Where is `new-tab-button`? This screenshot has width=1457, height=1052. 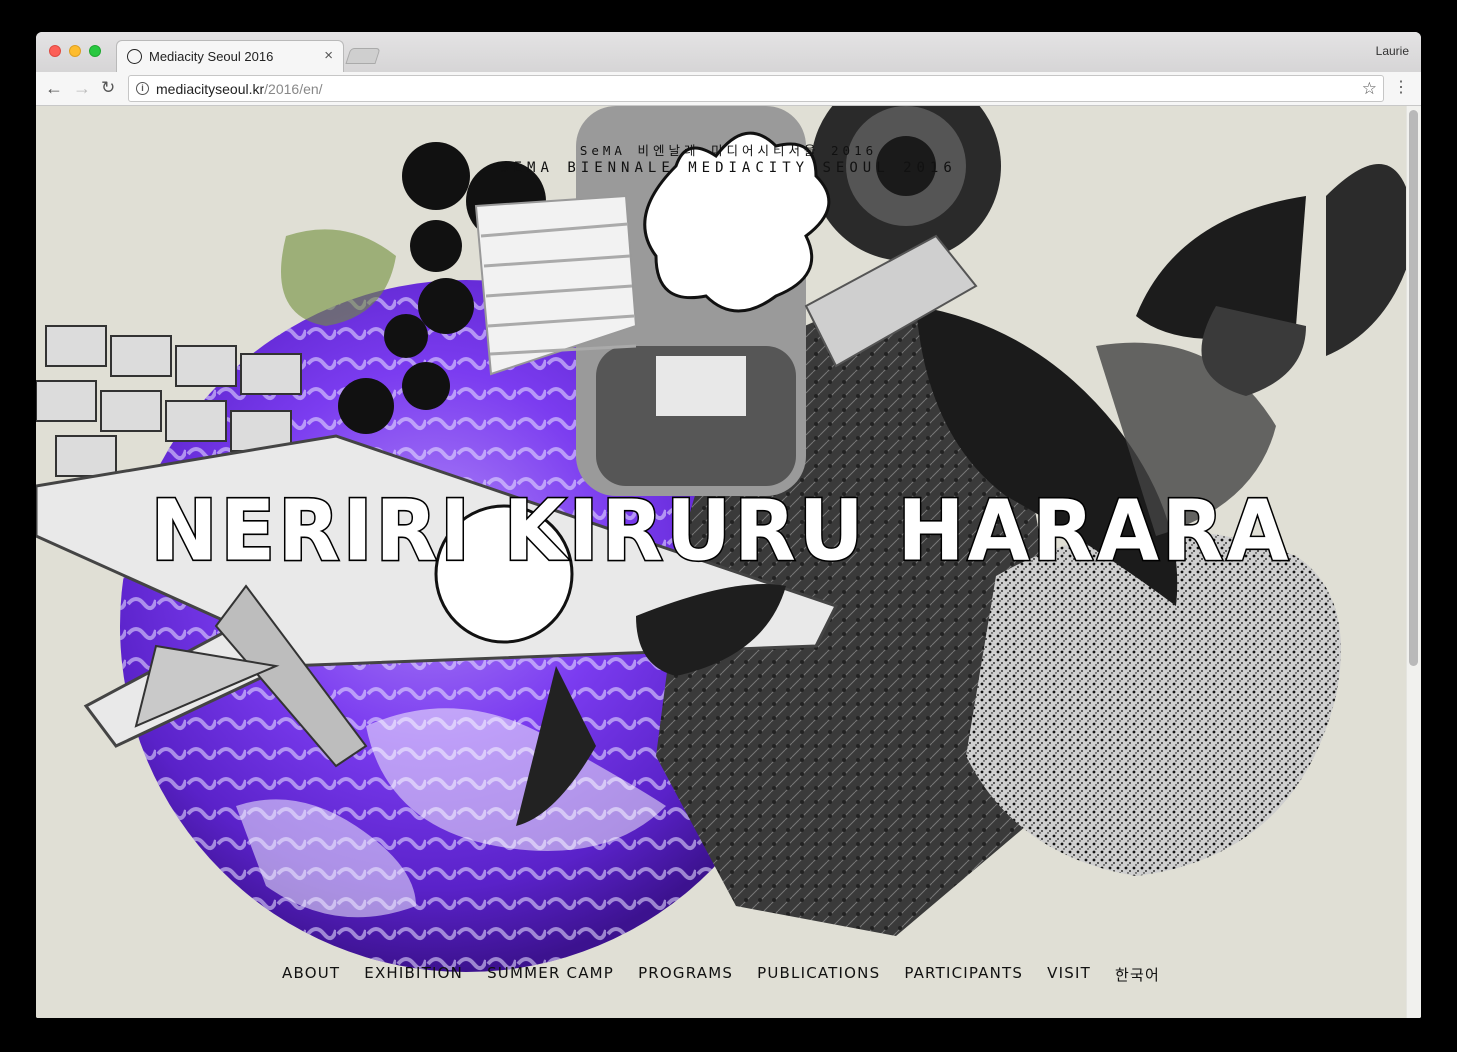
new-tab-button is located at coordinates (363, 56).